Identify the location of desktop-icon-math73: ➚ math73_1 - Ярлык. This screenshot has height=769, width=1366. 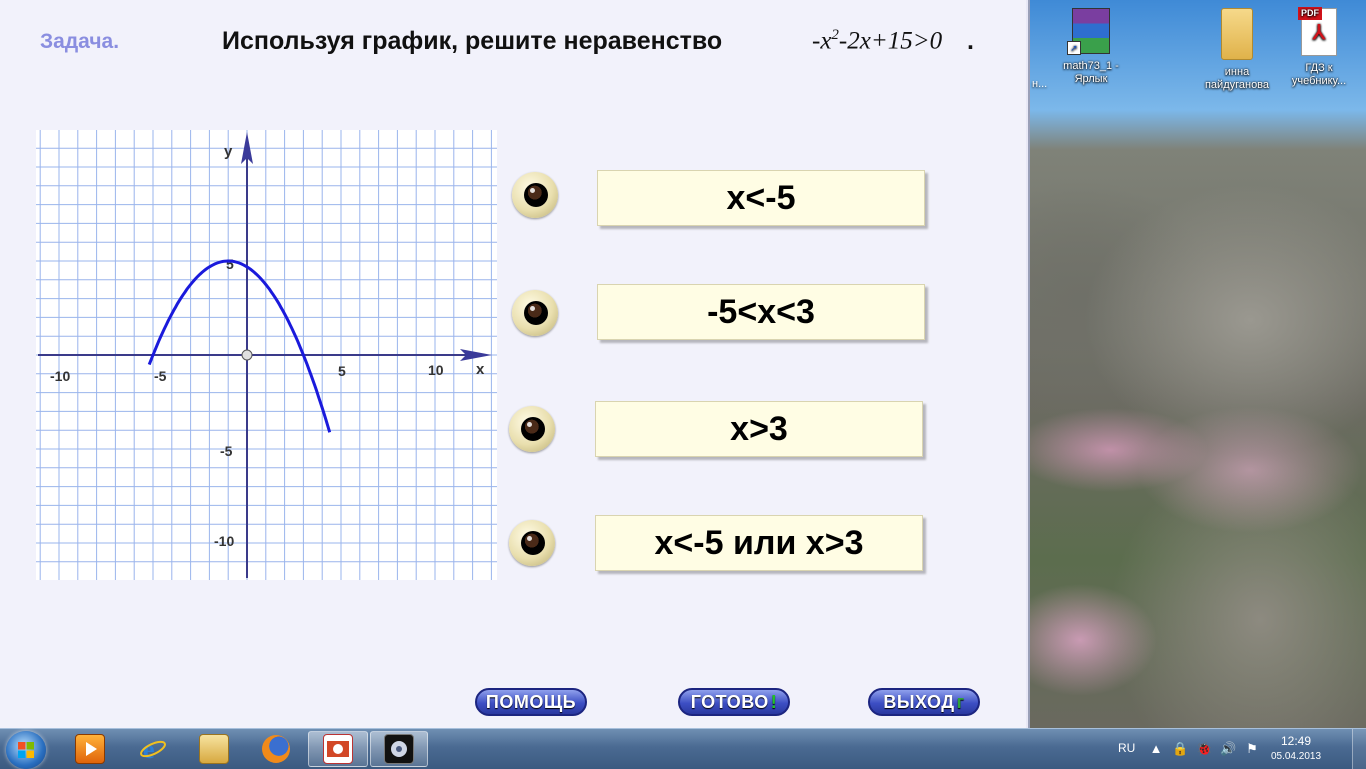
(1091, 47).